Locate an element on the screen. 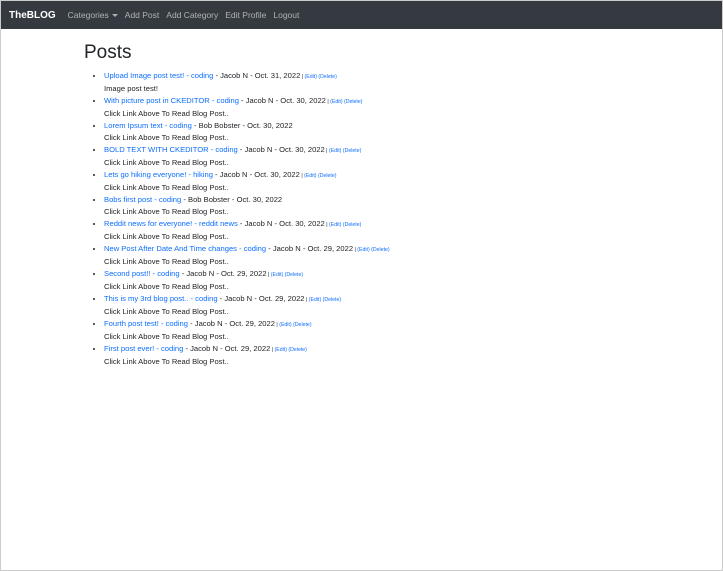 This screenshot has width=723, height=571. post-title-link: New Post After Date And Time changes is located at coordinates (170, 248).